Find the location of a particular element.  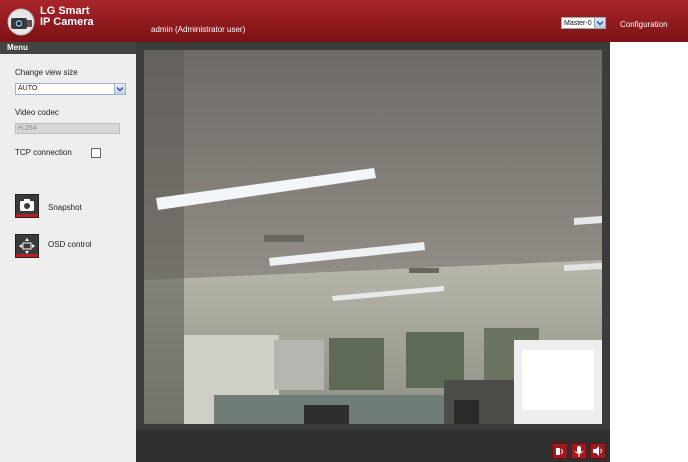

snapshot-button is located at coordinates (27, 206).